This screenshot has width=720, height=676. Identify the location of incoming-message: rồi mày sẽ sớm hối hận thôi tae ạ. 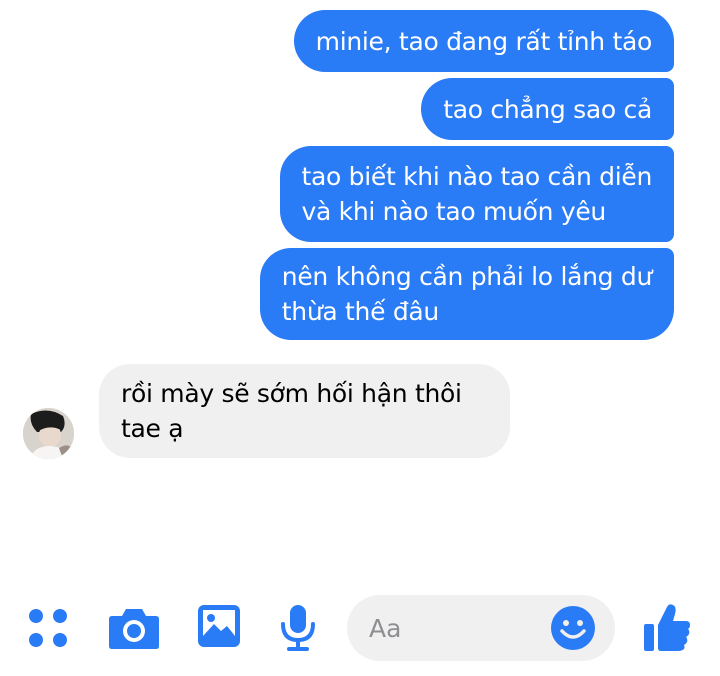
(304, 411).